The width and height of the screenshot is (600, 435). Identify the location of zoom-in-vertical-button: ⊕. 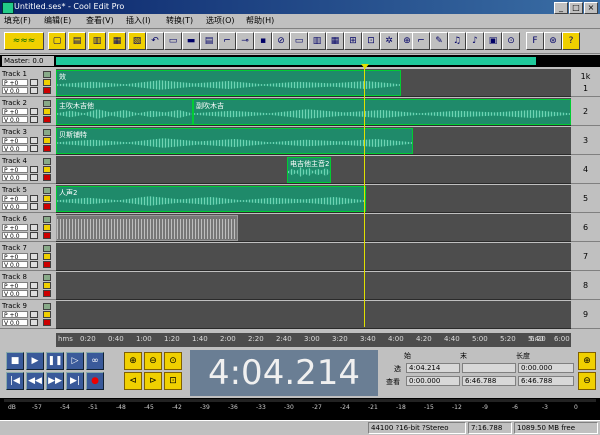
(587, 361).